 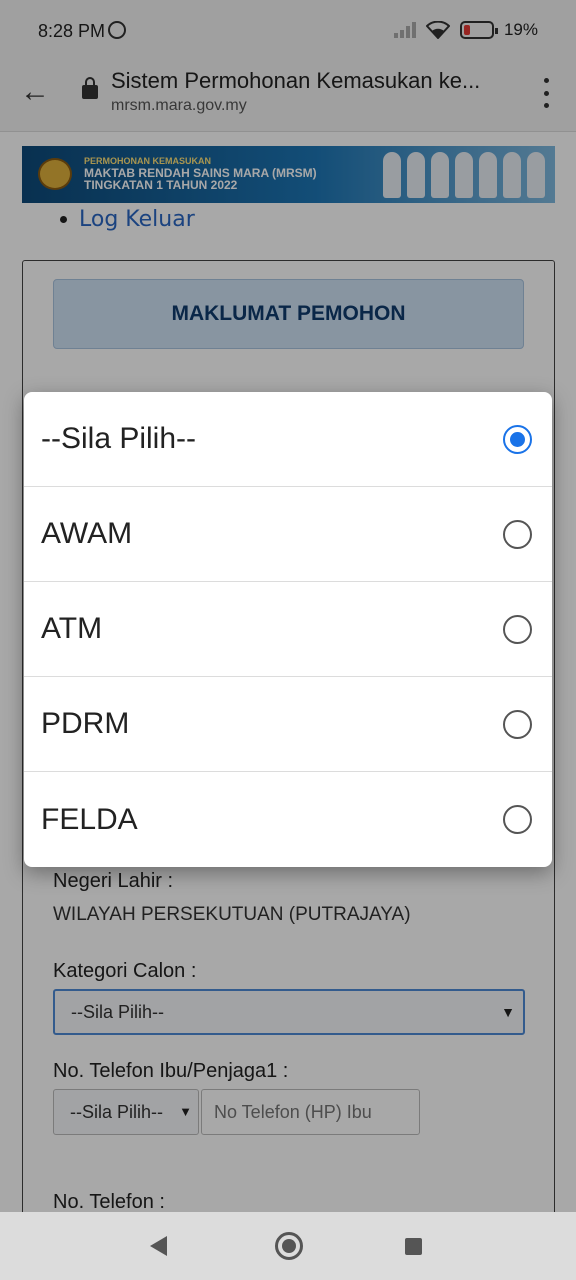 What do you see at coordinates (413, 1246) in the screenshot?
I see `nav-recents-icon` at bounding box center [413, 1246].